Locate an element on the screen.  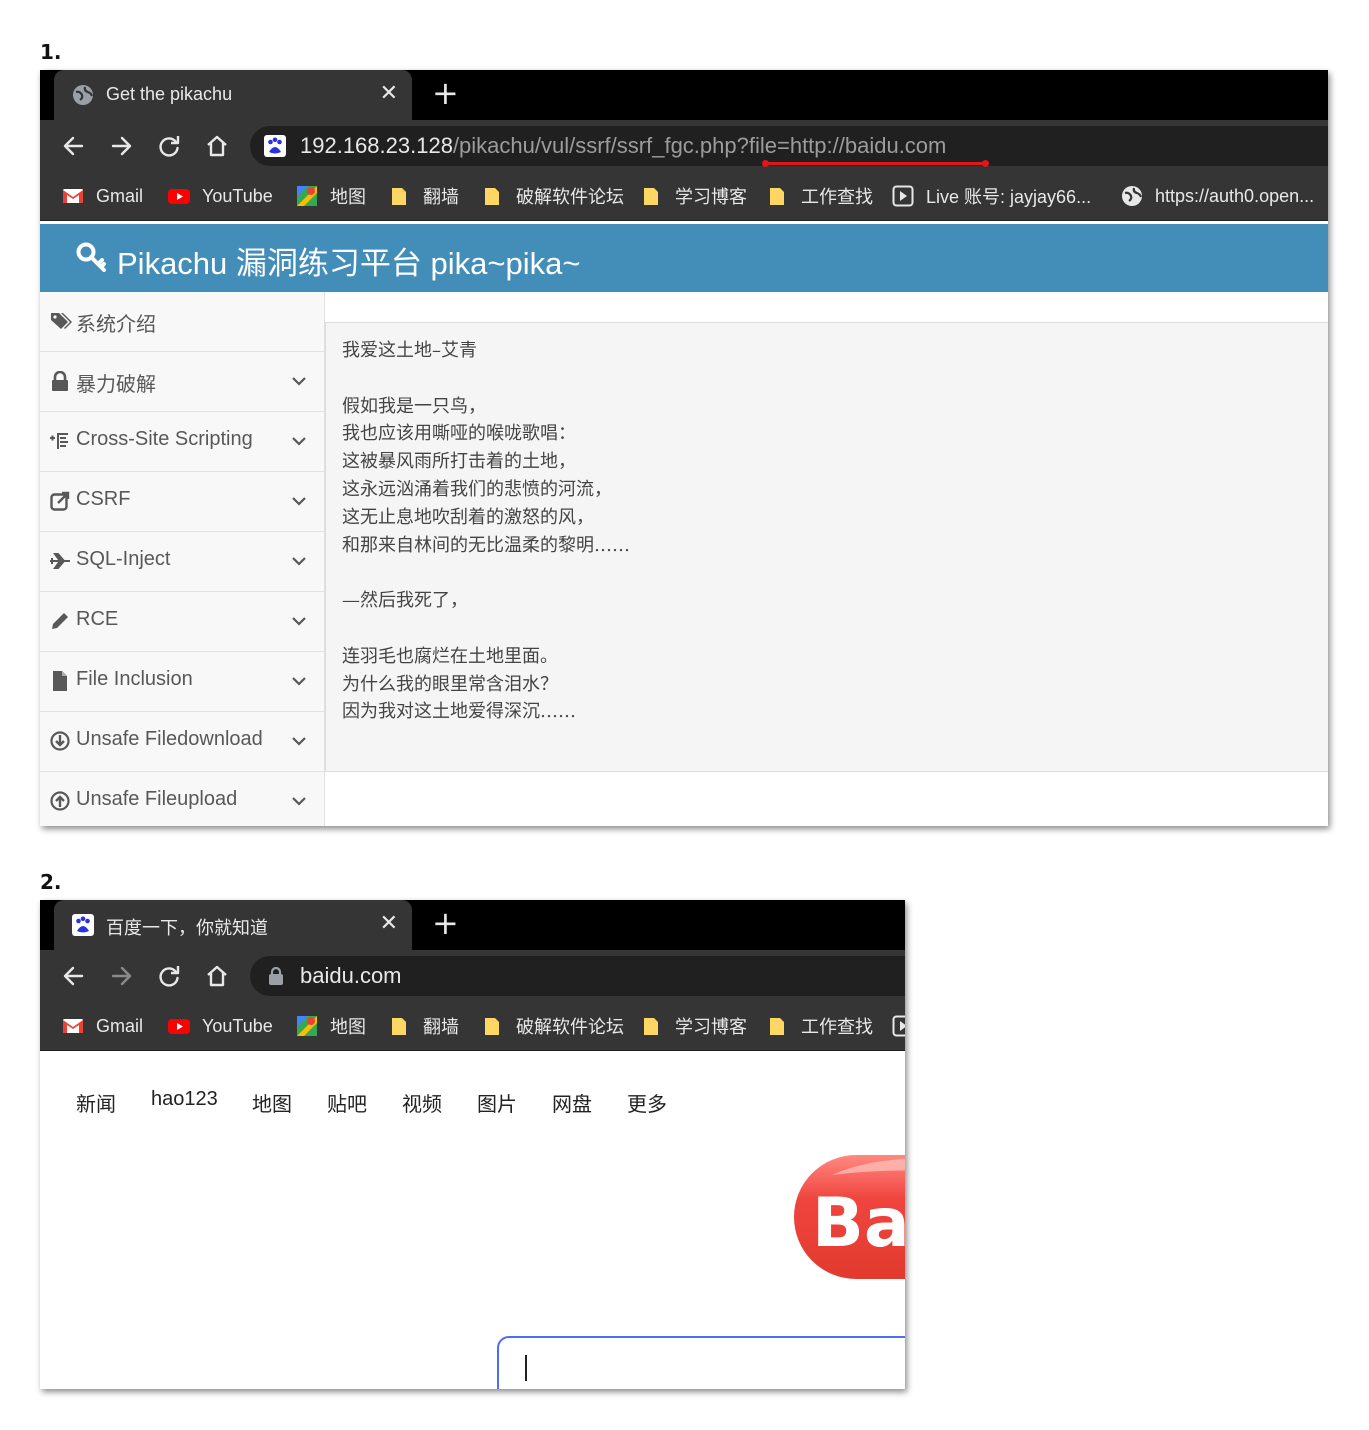
sidebar-item-intro: 系统介绍 is located at coordinates (182, 322).